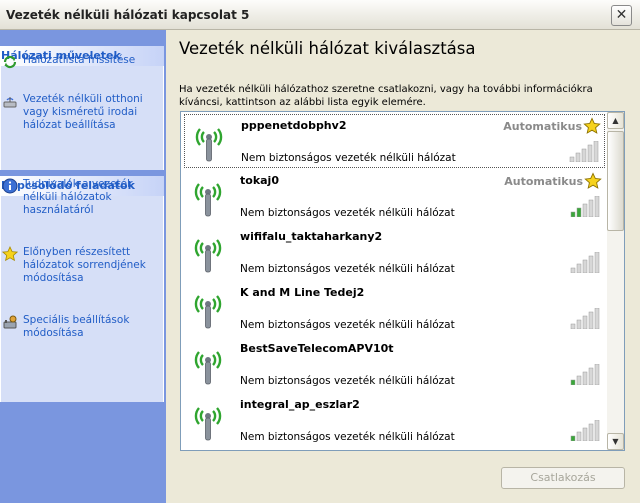  I want to click on window-title: Vezeték nélküli hálózati kapcsolat 5, so click(128, 15).